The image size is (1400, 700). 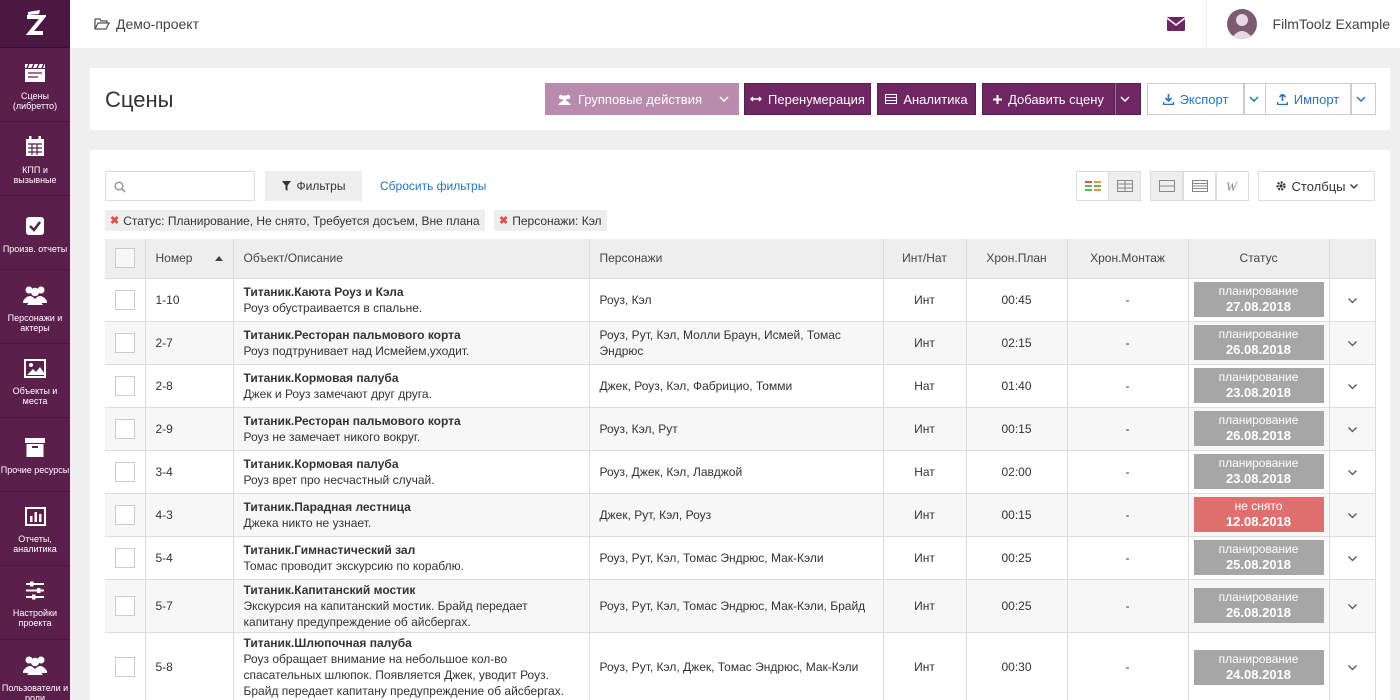 I want to click on scene-number: 5-7, so click(x=189, y=605).